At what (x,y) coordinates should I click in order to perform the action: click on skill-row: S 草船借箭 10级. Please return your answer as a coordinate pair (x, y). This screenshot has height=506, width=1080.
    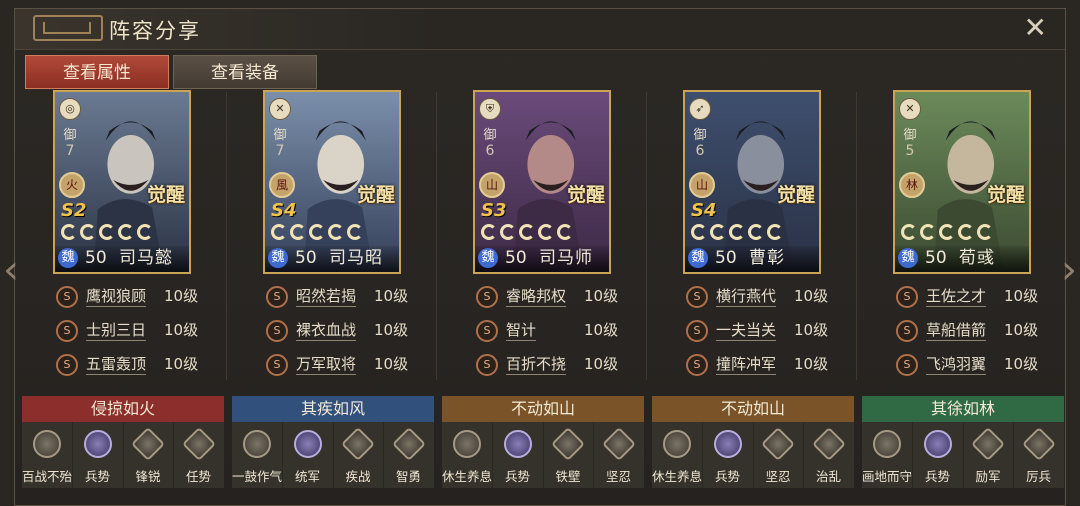
    Looking at the image, I should click on (981, 330).